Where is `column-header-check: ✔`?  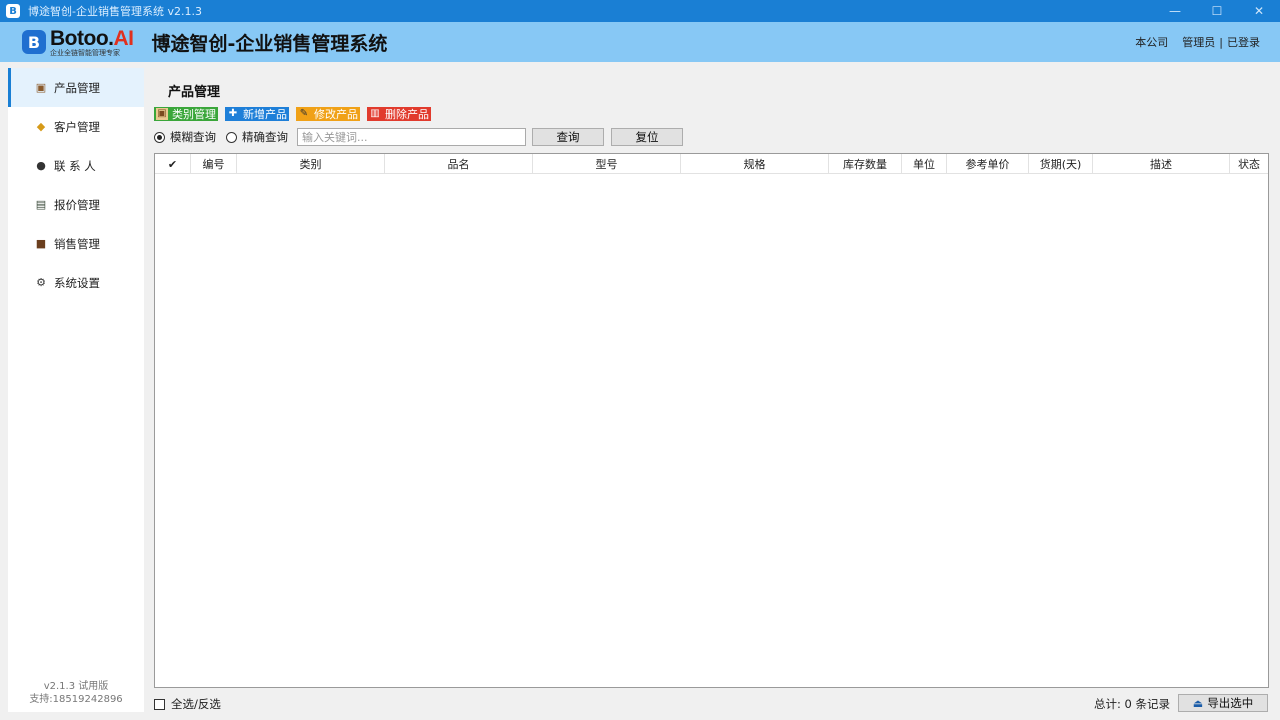
column-header-check: ✔ is located at coordinates (173, 164).